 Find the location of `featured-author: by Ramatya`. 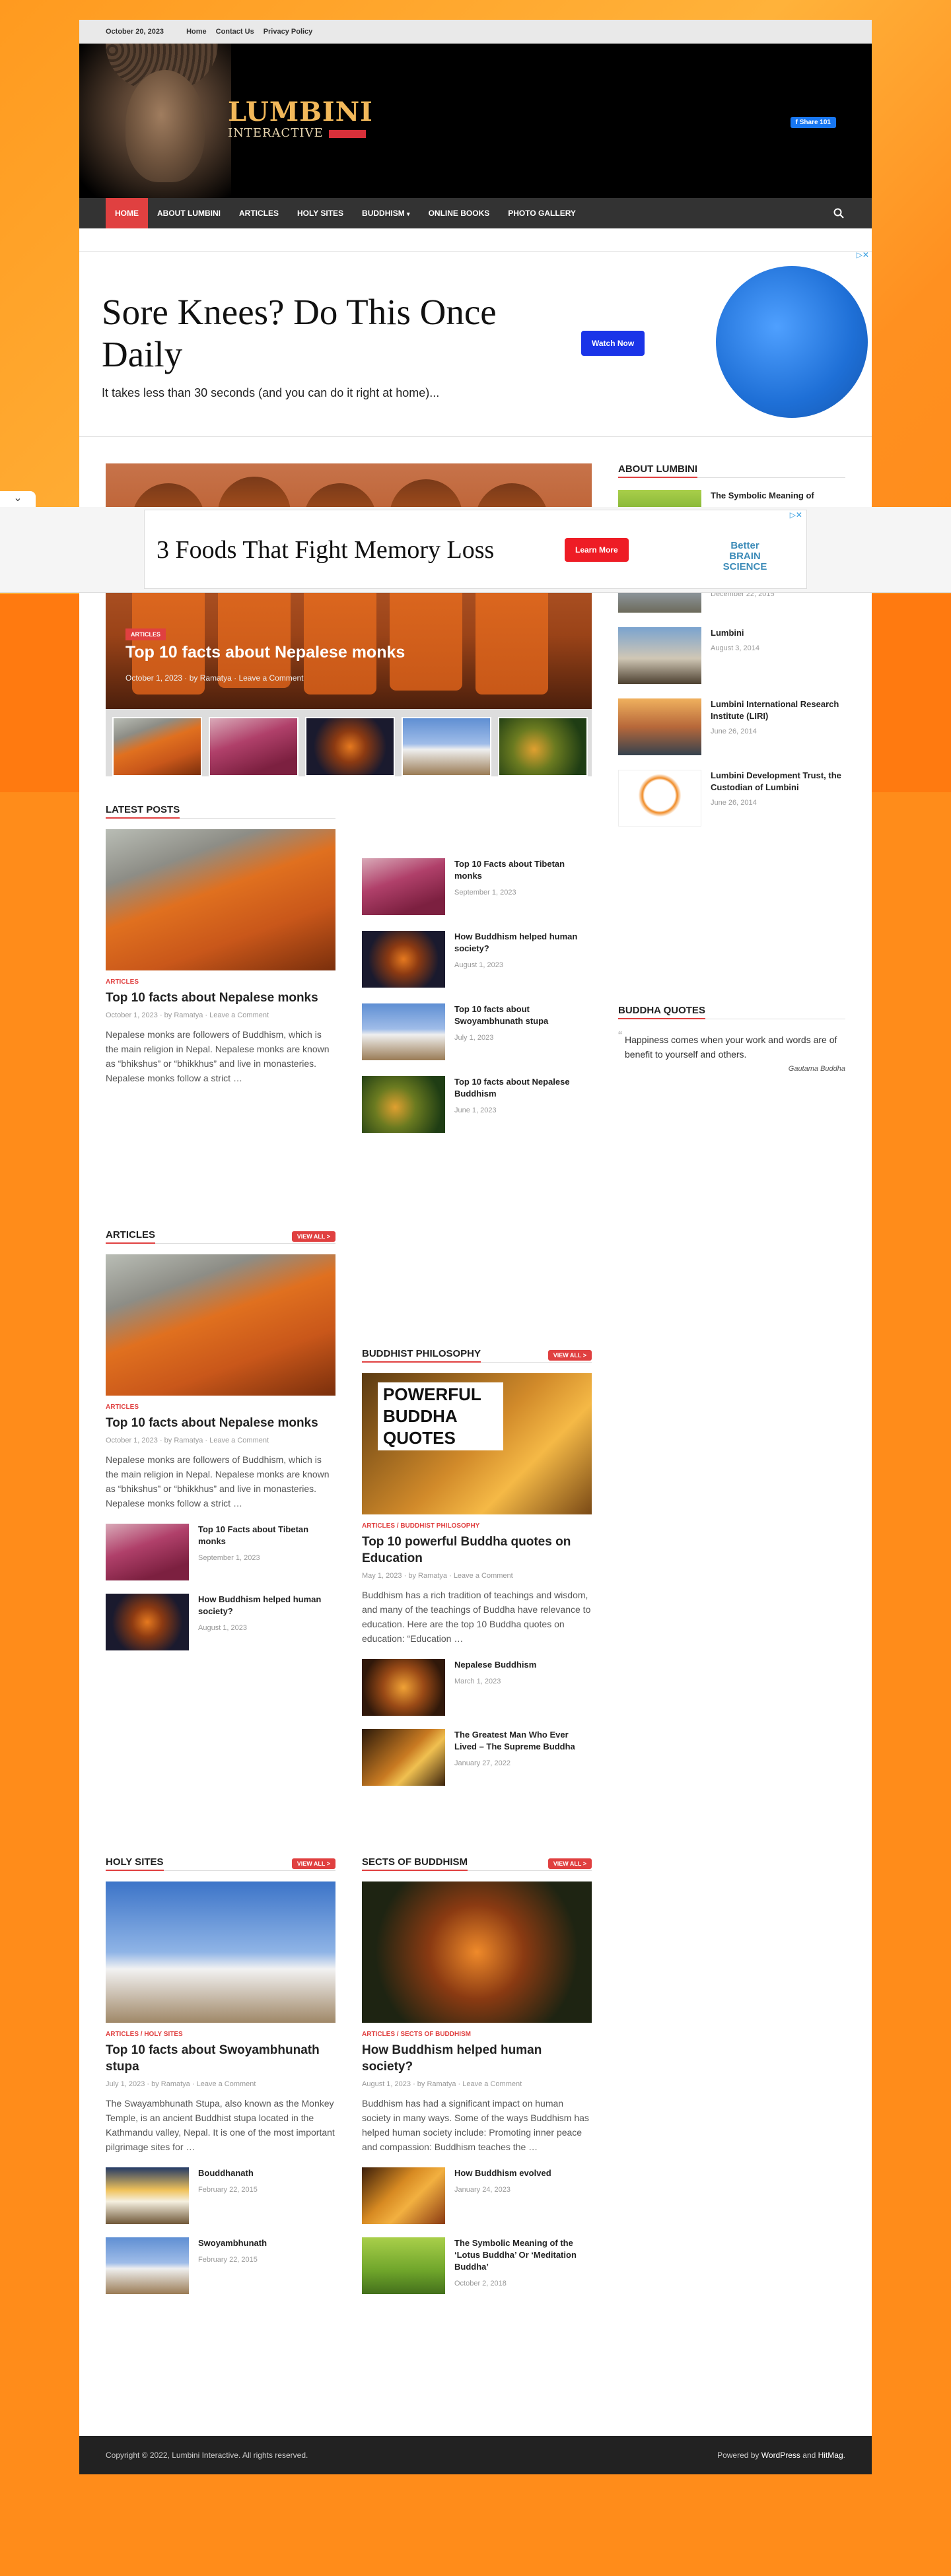

featured-author: by Ramatya is located at coordinates (211, 678).